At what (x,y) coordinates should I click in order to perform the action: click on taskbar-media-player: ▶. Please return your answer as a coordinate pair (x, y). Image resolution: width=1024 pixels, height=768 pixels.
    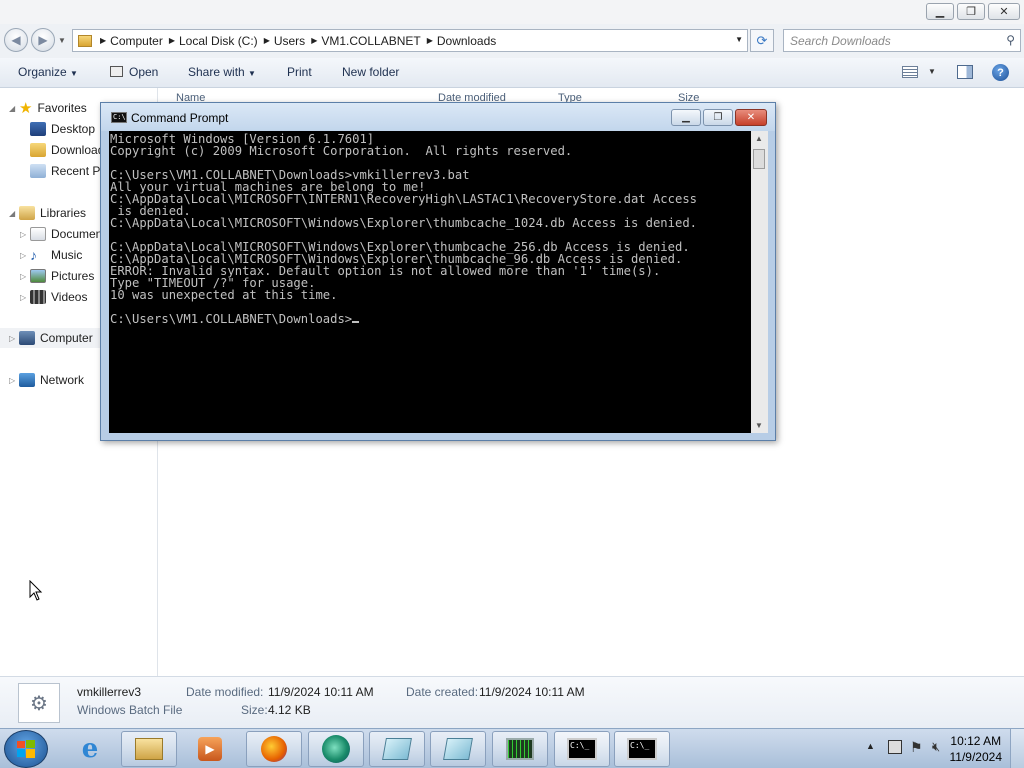
    Looking at the image, I should click on (210, 749).